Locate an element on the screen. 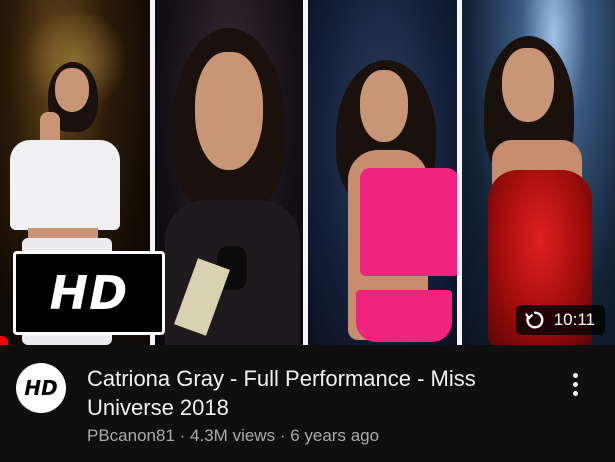 This screenshot has height=462, width=615. upload-age: 6 years ago is located at coordinates (335, 435).